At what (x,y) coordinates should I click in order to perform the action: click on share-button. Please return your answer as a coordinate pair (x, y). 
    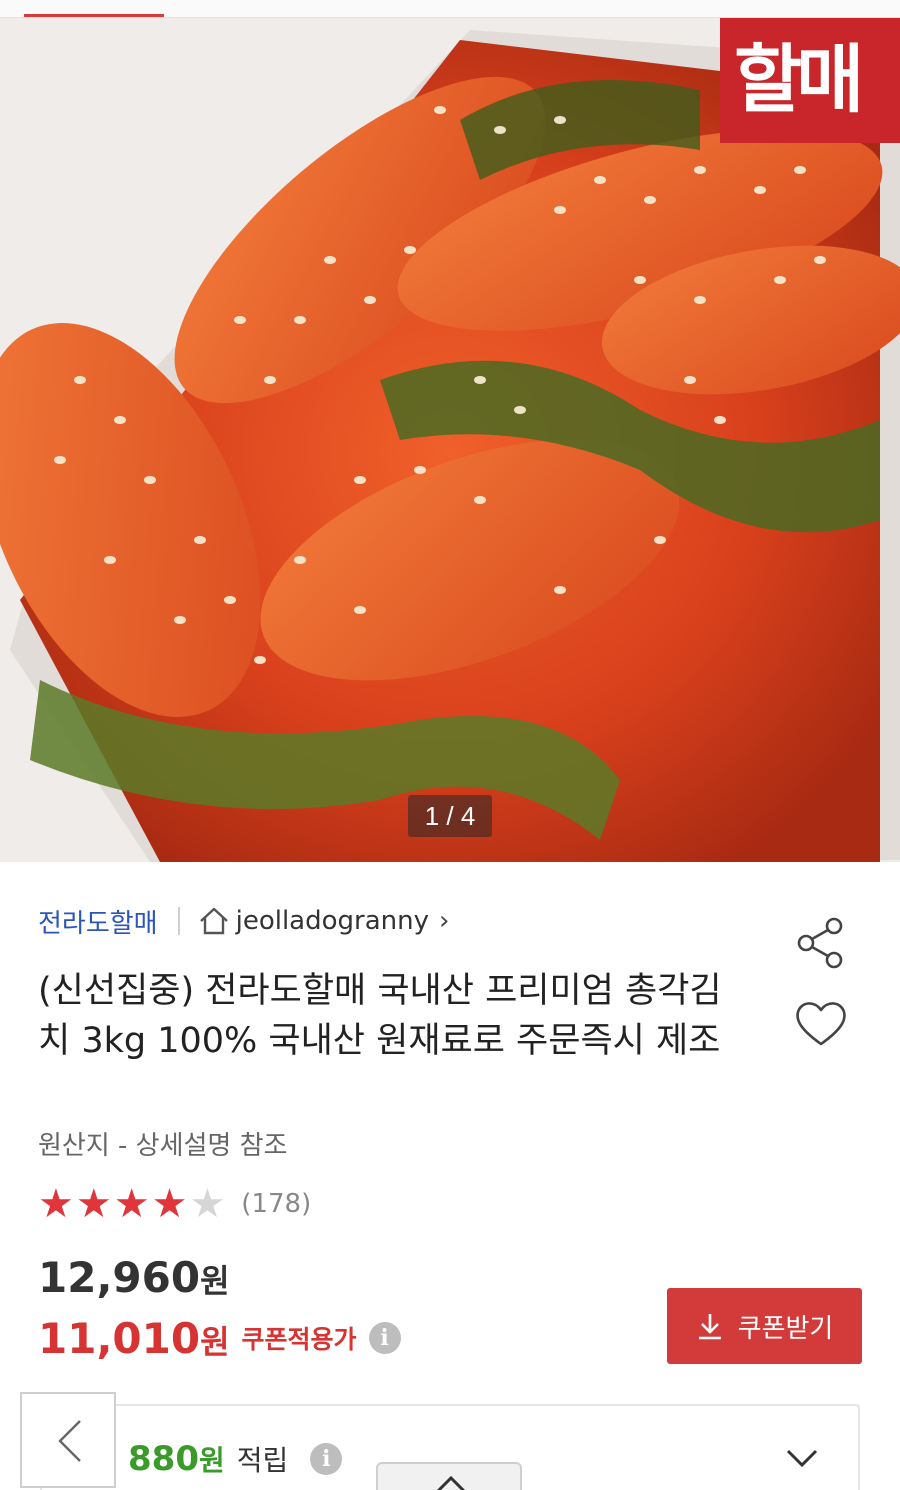
    Looking at the image, I should click on (821, 943).